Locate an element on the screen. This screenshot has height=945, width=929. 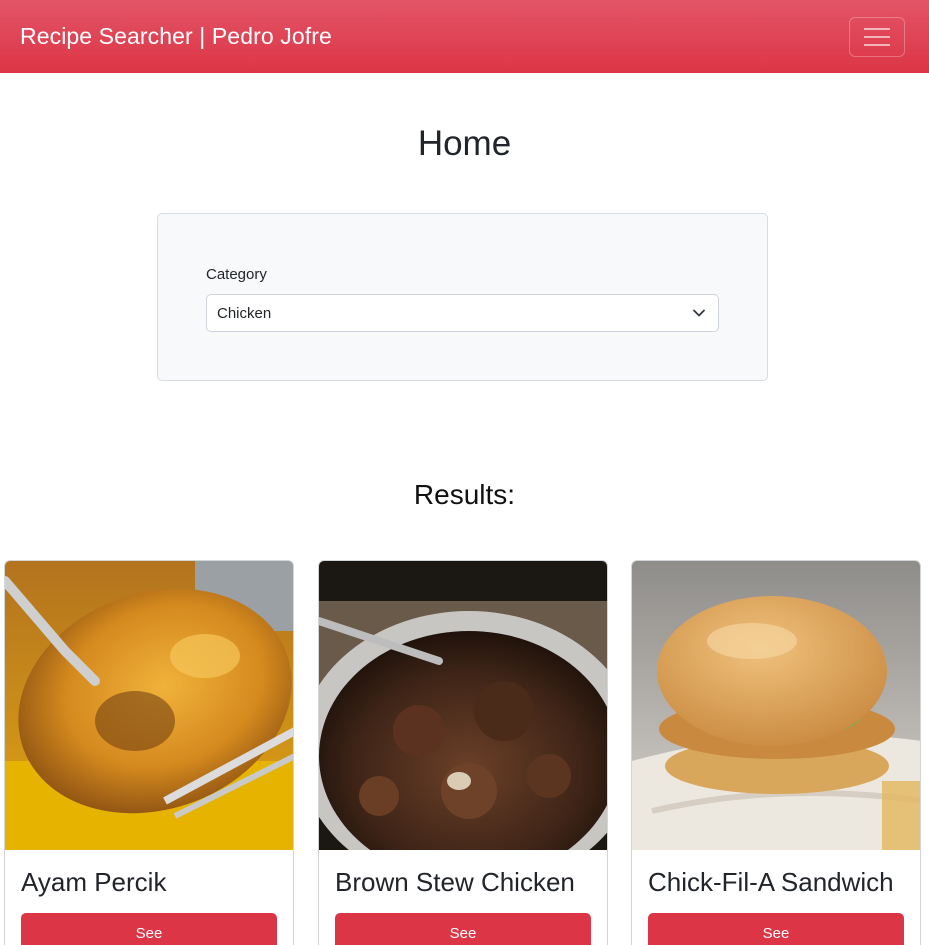
navbar-toggler-button is located at coordinates (877, 36).